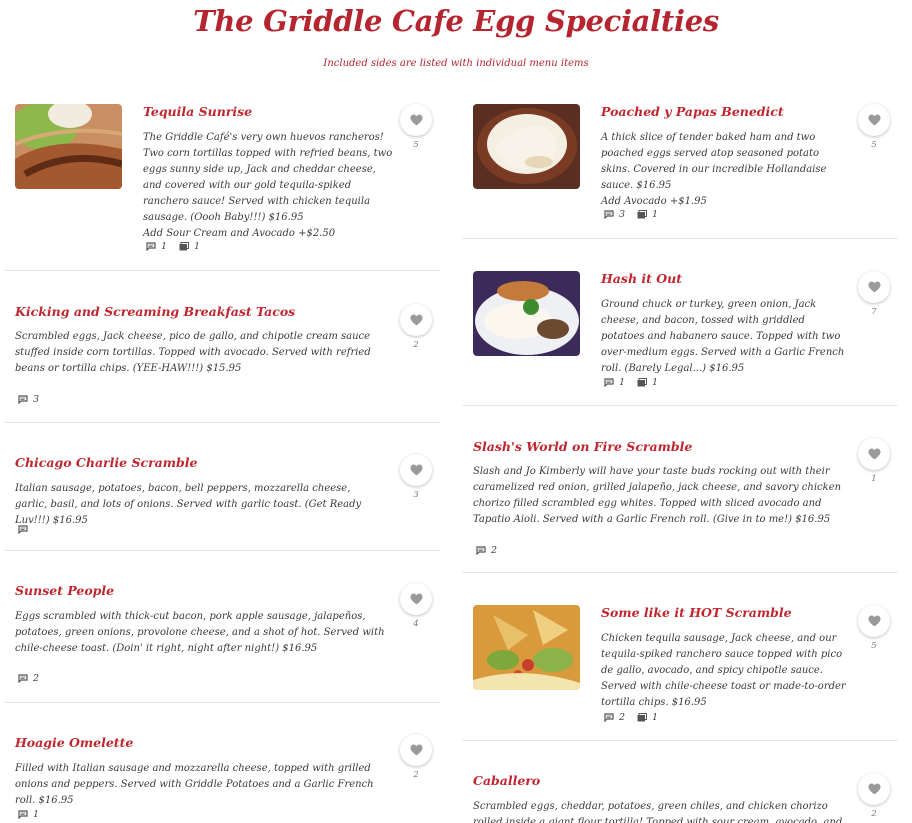 This screenshot has height=823, width=912. I want to click on like-button: 3, so click(416, 477).